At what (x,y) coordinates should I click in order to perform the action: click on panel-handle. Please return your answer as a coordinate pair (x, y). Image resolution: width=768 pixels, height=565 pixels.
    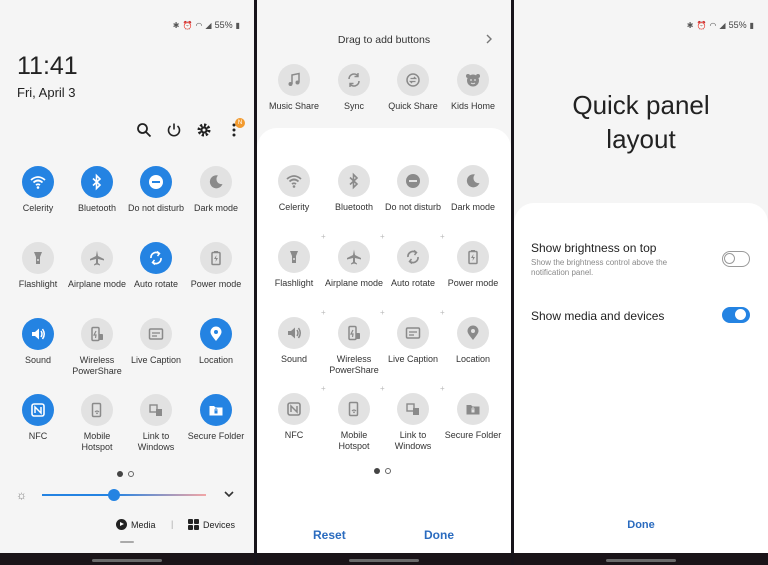
    Looking at the image, I should click on (127, 542).